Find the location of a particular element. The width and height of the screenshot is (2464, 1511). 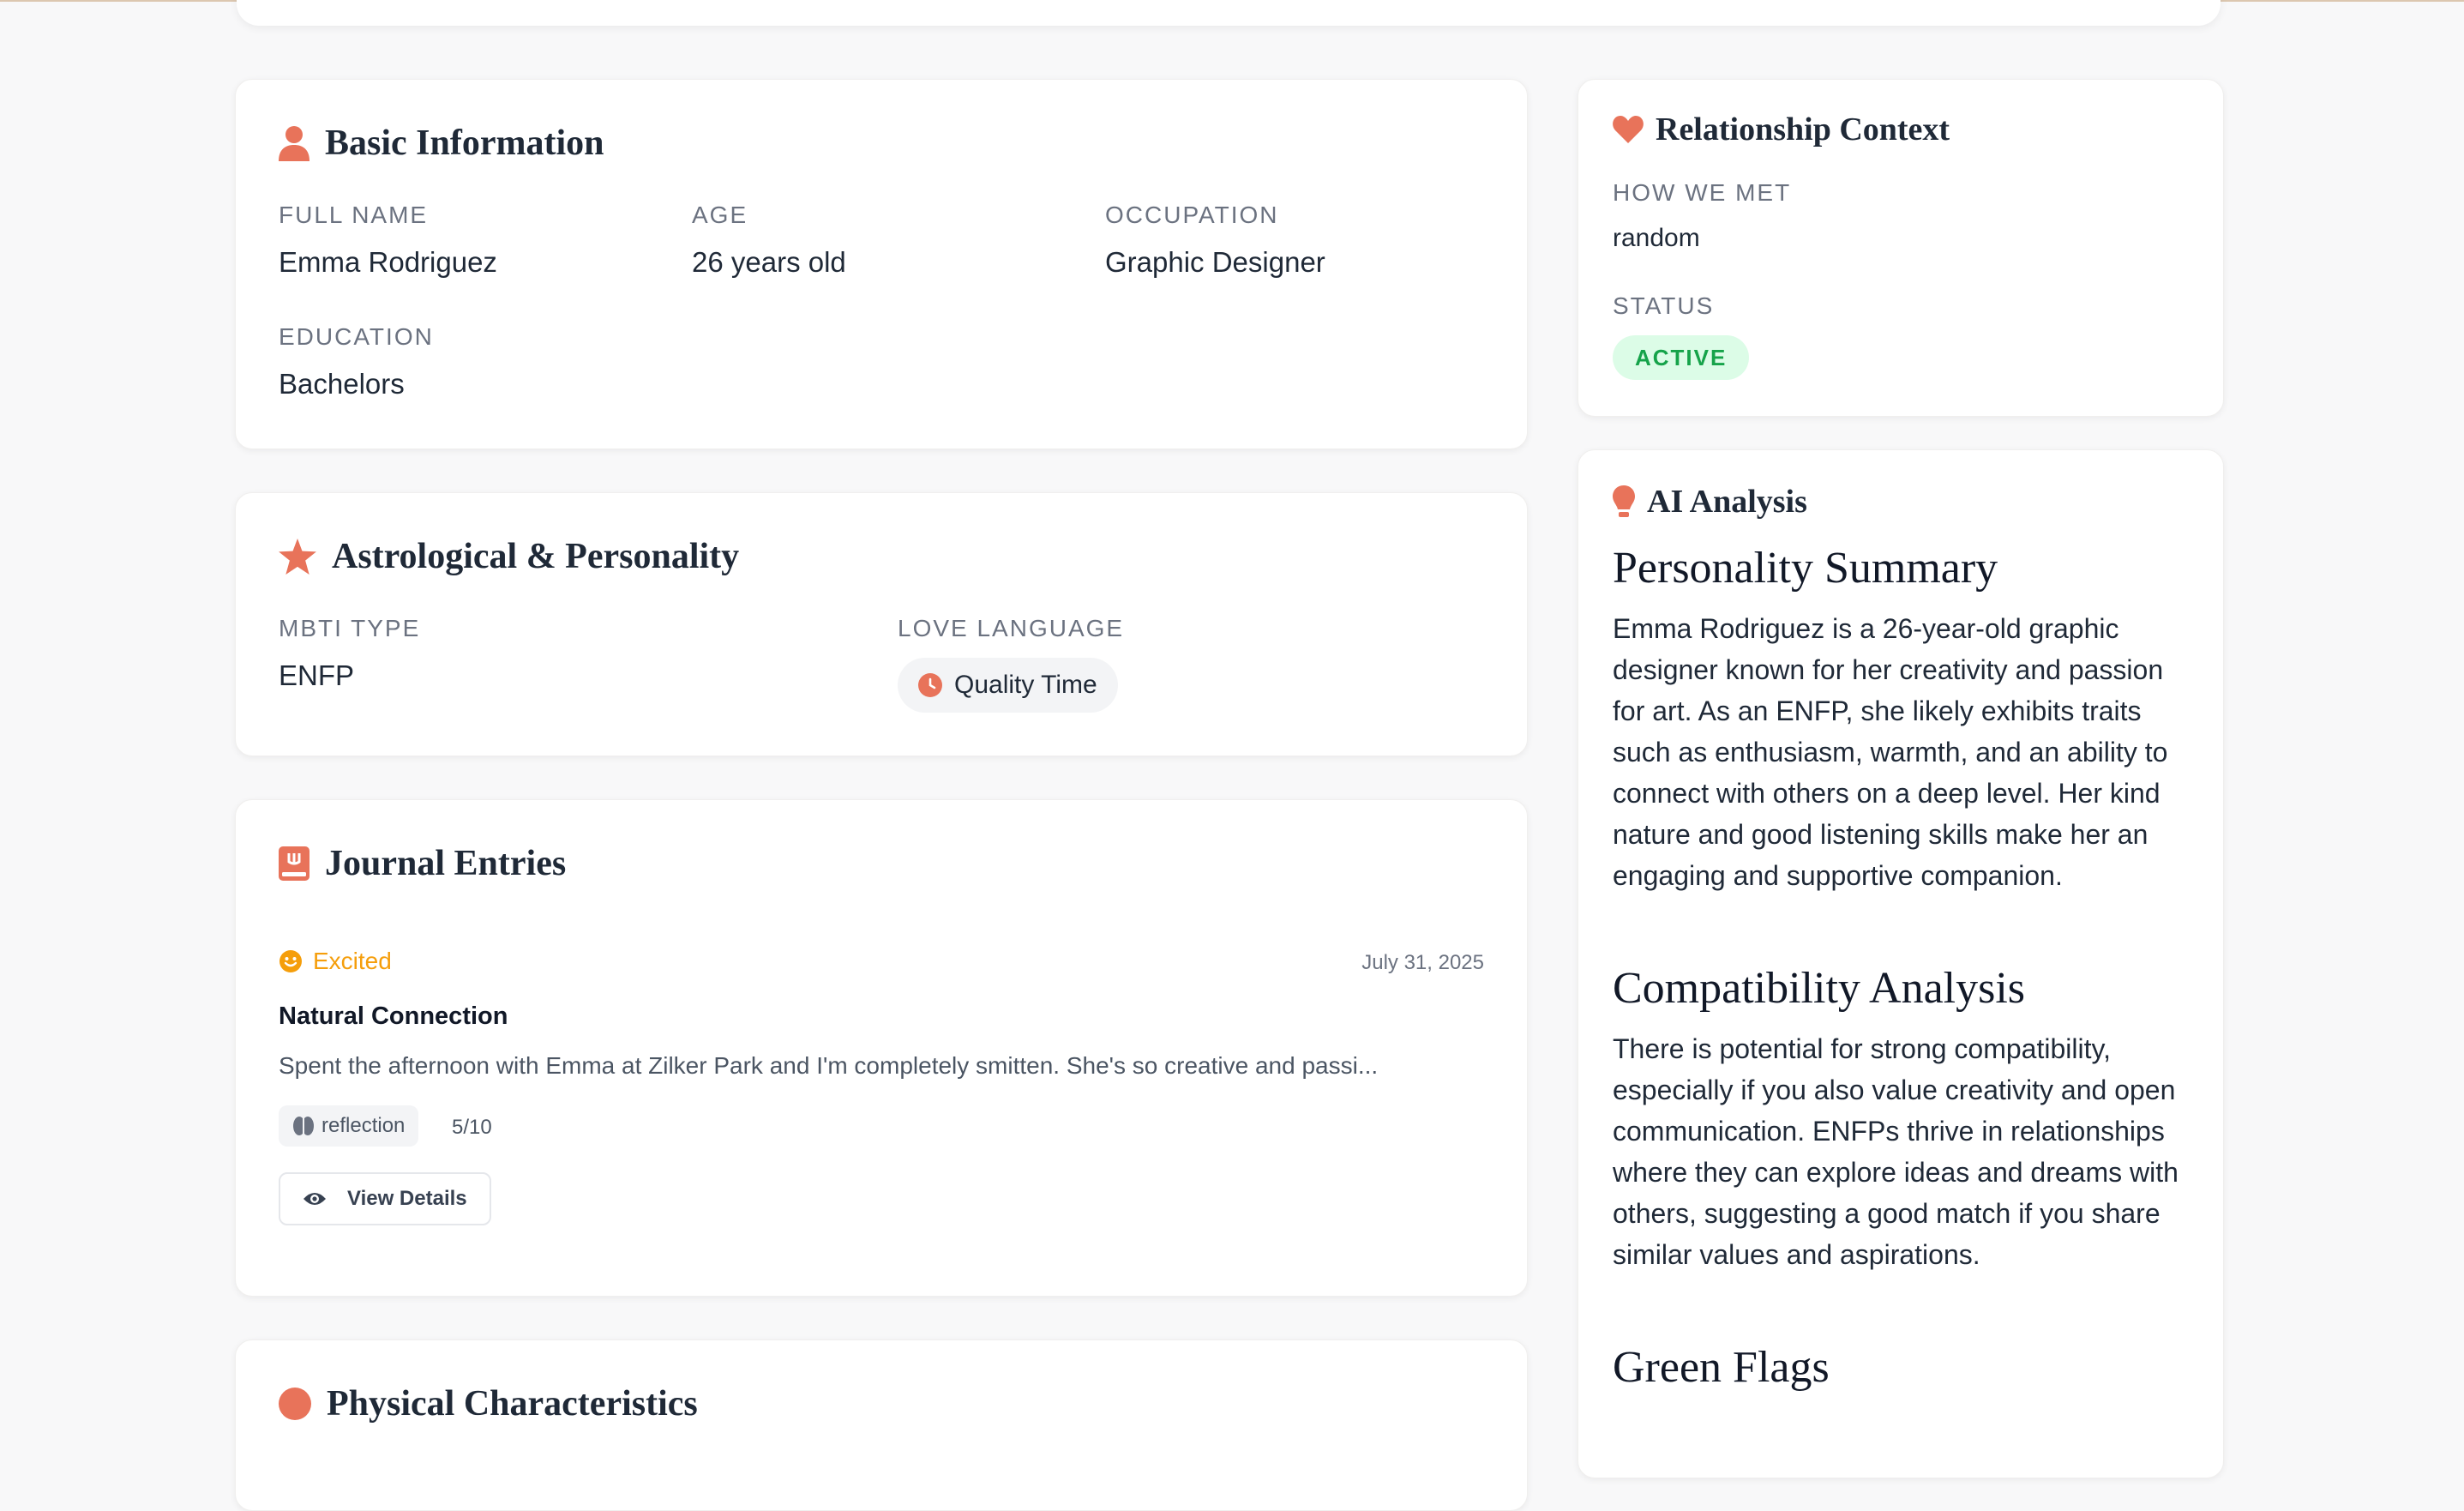

smile-icon is located at coordinates (290, 961).